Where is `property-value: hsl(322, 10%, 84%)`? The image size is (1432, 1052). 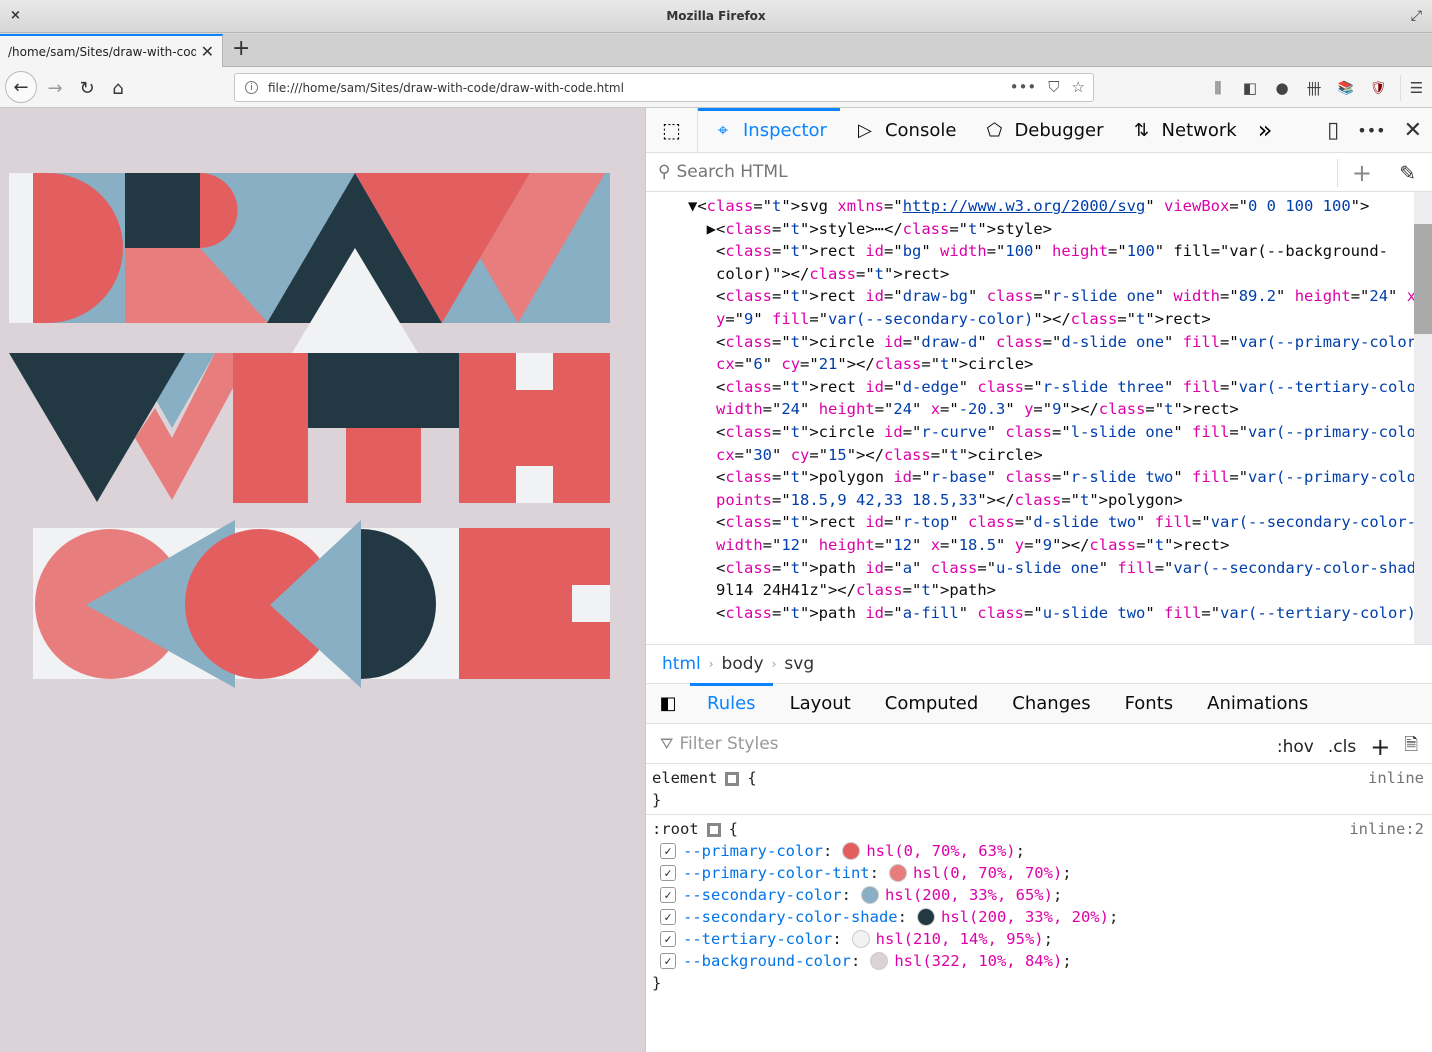
property-value: hsl(322, 10%, 84%) is located at coordinates (978, 961).